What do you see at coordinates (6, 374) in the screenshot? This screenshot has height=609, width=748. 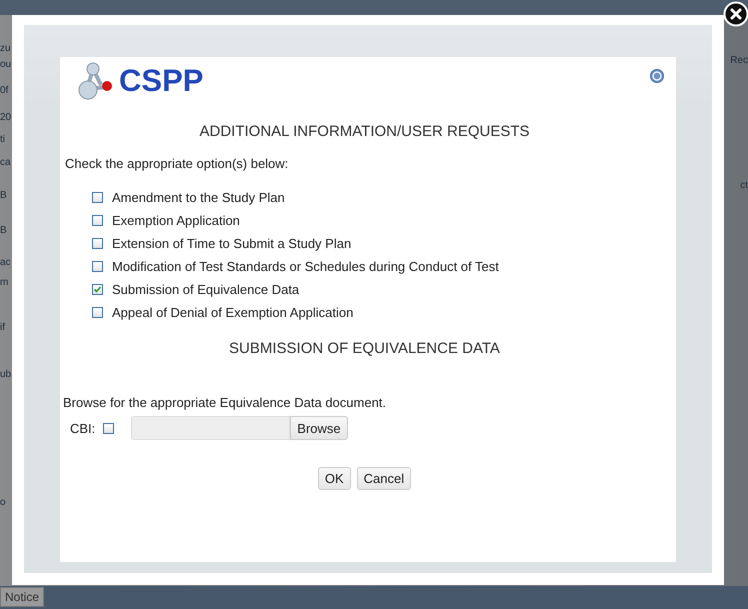 I see `background-text: ub` at bounding box center [6, 374].